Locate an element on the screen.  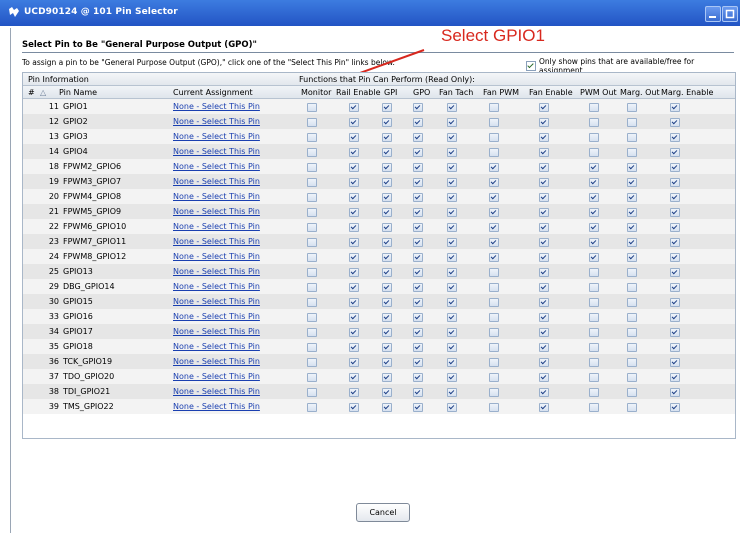
pin-number: 36 is located at coordinates (53, 361).